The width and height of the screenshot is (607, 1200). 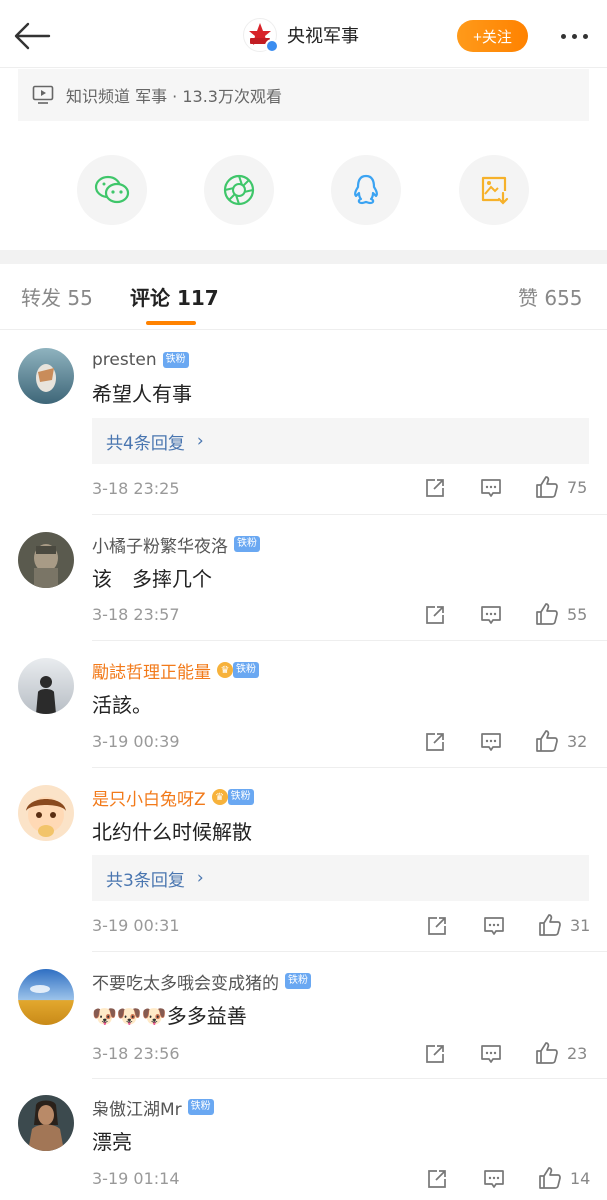 What do you see at coordinates (261, 35) in the screenshot?
I see `channel-avatar` at bounding box center [261, 35].